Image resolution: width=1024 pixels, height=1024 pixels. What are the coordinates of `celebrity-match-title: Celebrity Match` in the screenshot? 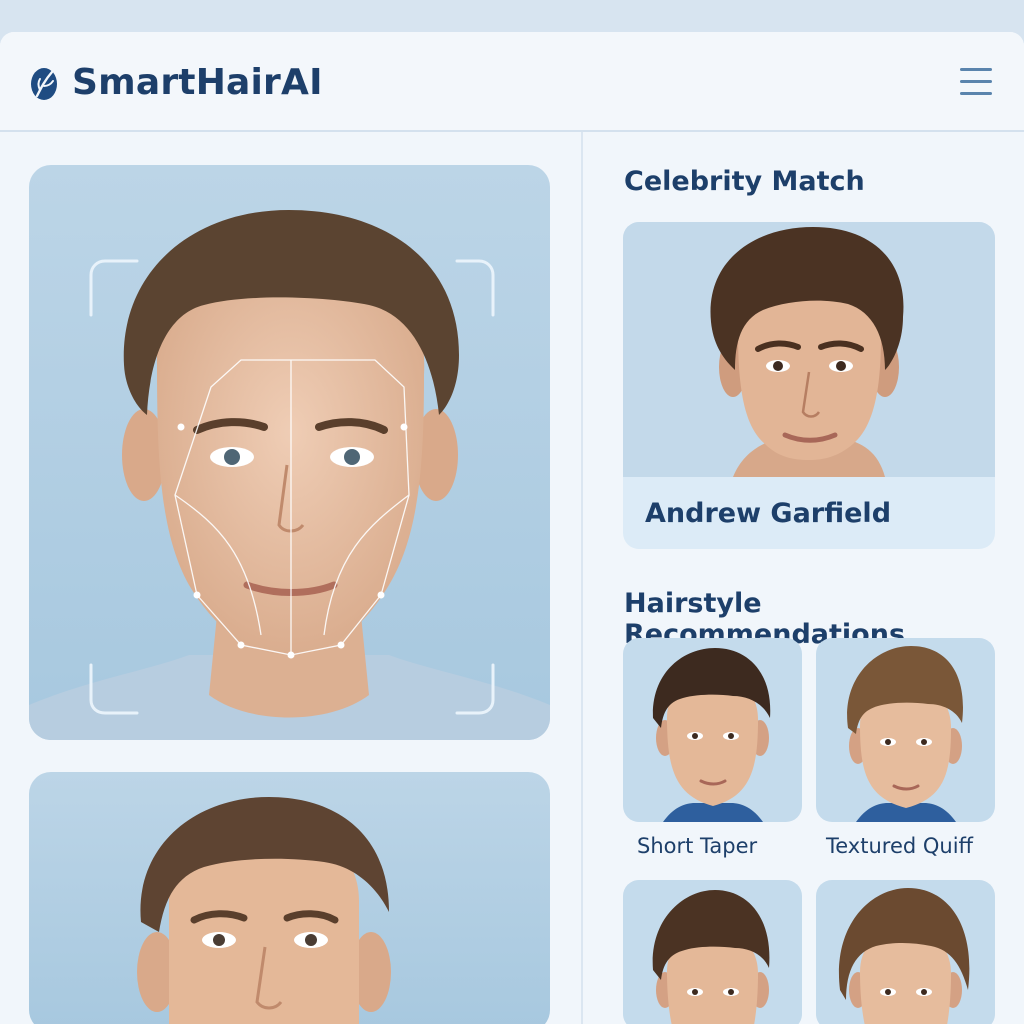 It's located at (744, 181).